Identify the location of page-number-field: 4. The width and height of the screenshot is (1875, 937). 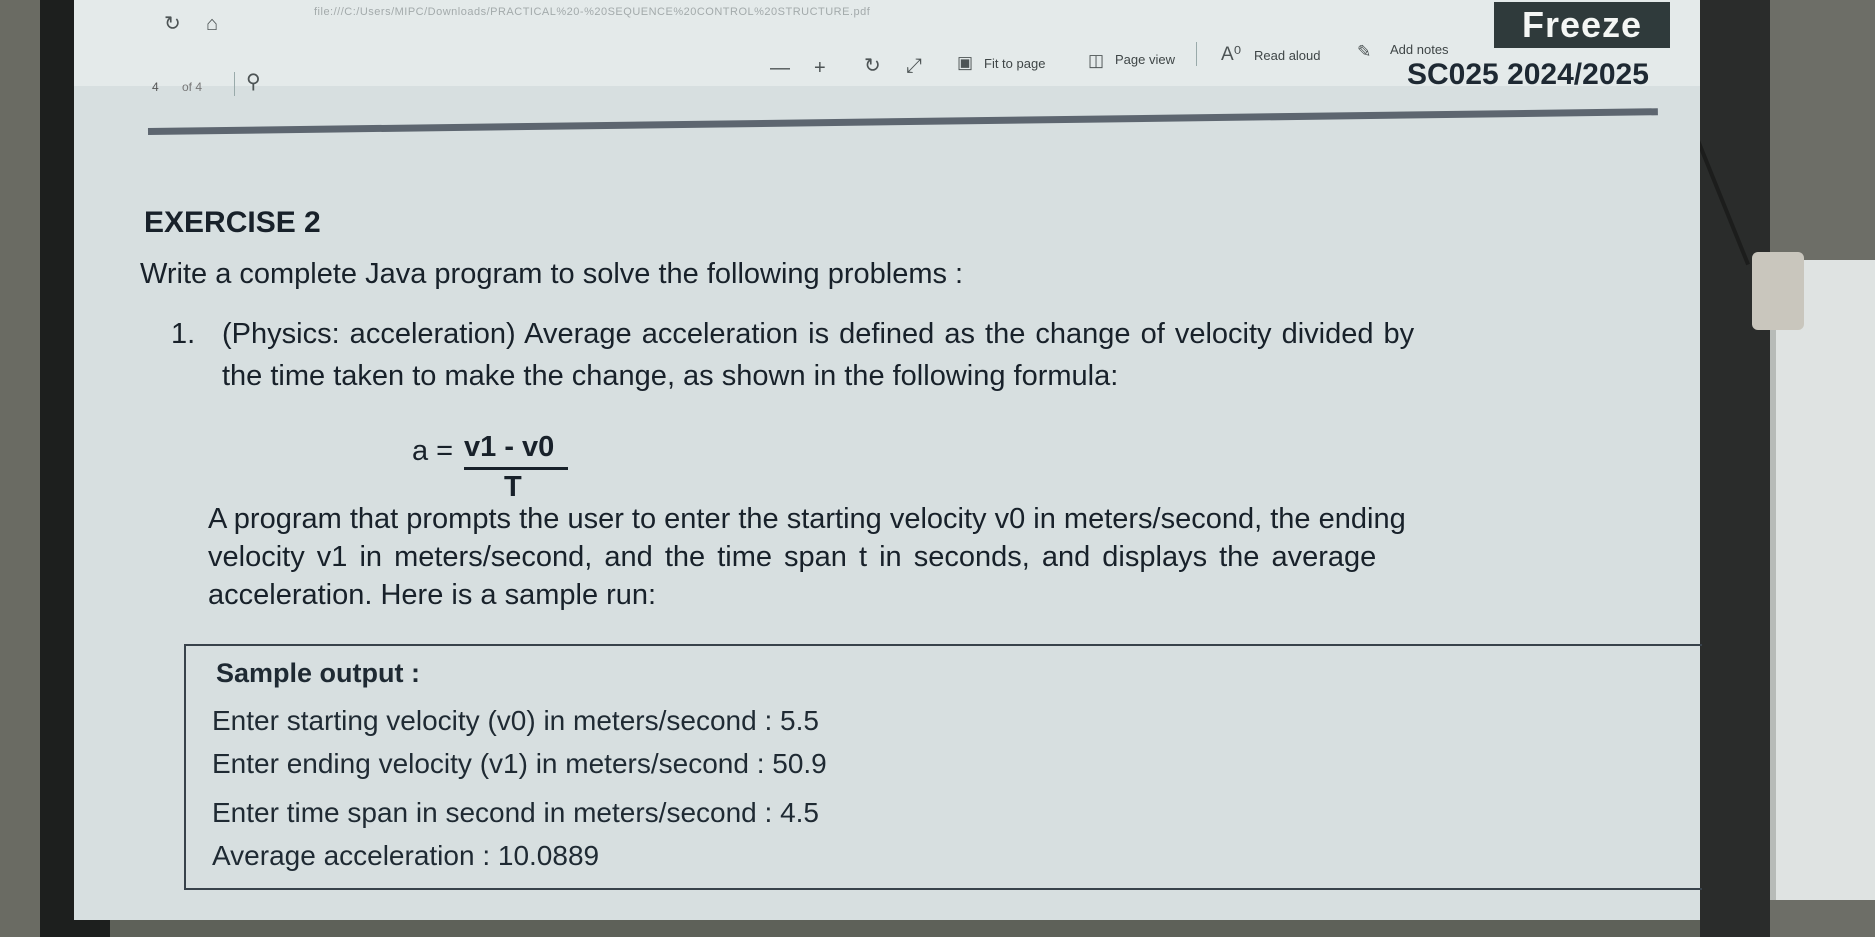
(155, 87).